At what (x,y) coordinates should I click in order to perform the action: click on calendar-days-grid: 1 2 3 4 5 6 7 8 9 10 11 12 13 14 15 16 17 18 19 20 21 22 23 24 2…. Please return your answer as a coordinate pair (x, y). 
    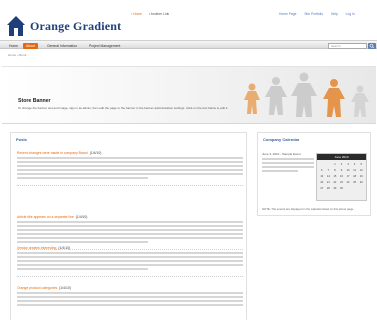
    Looking at the image, I should click on (341, 176).